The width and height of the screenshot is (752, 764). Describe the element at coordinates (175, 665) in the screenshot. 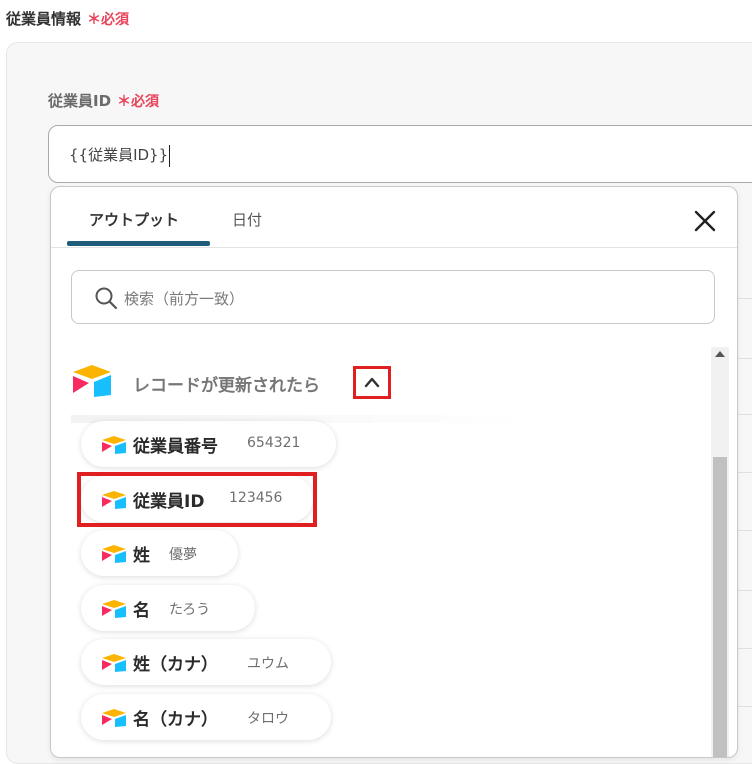

I see `output-item-label: 姓（カナ）` at that location.